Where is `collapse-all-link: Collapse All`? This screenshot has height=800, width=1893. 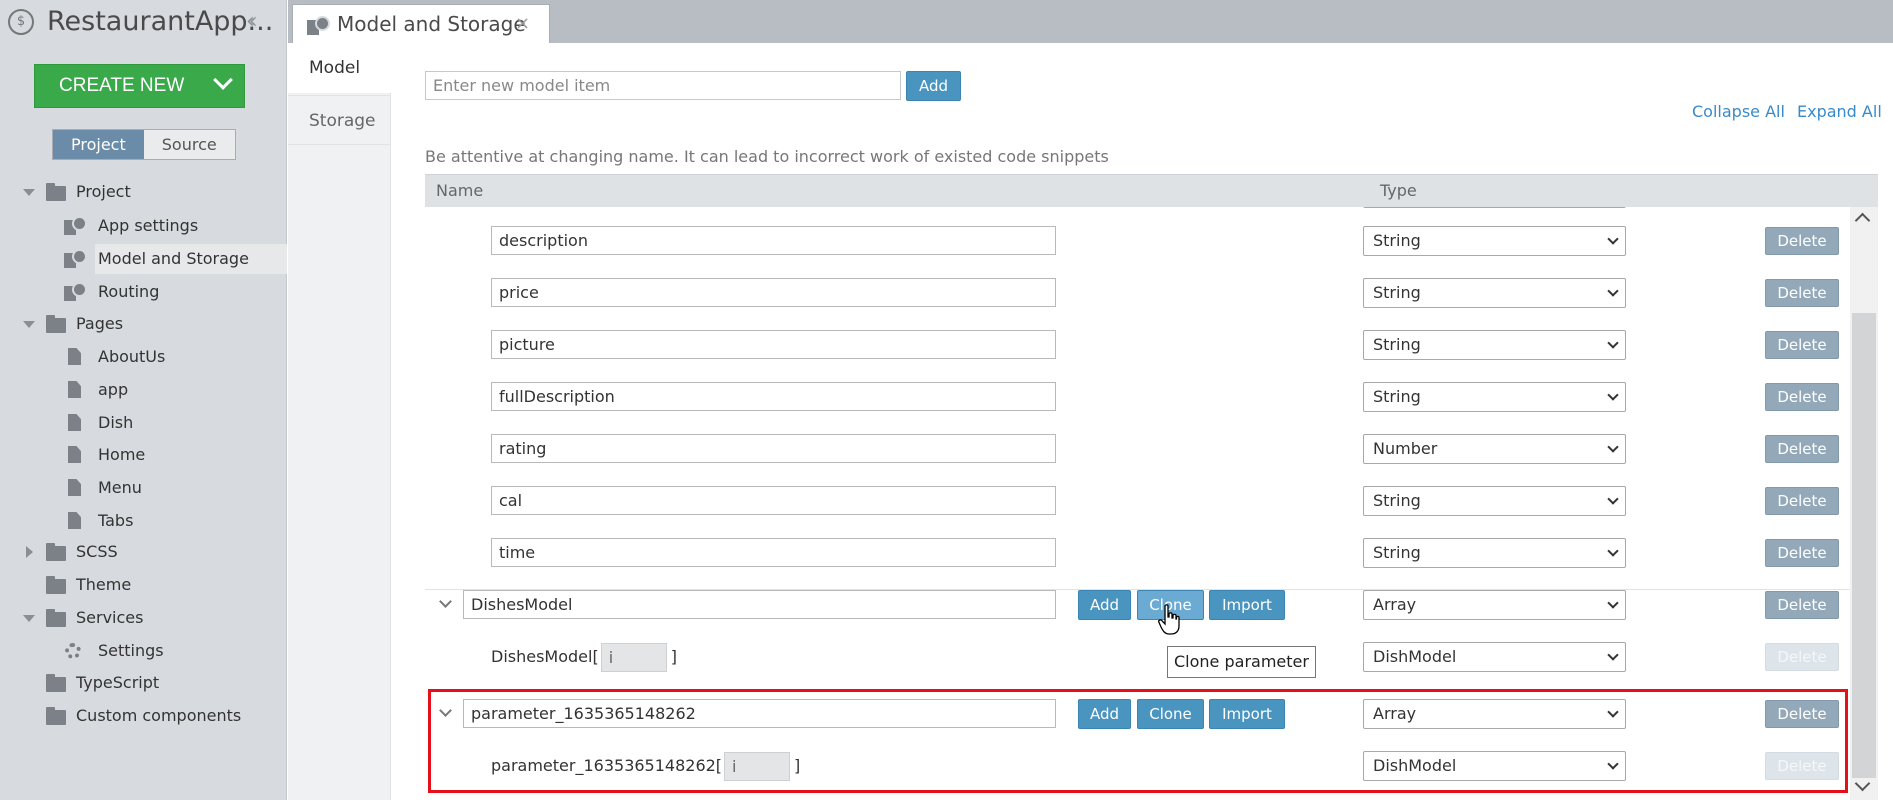 collapse-all-link: Collapse All is located at coordinates (1738, 111).